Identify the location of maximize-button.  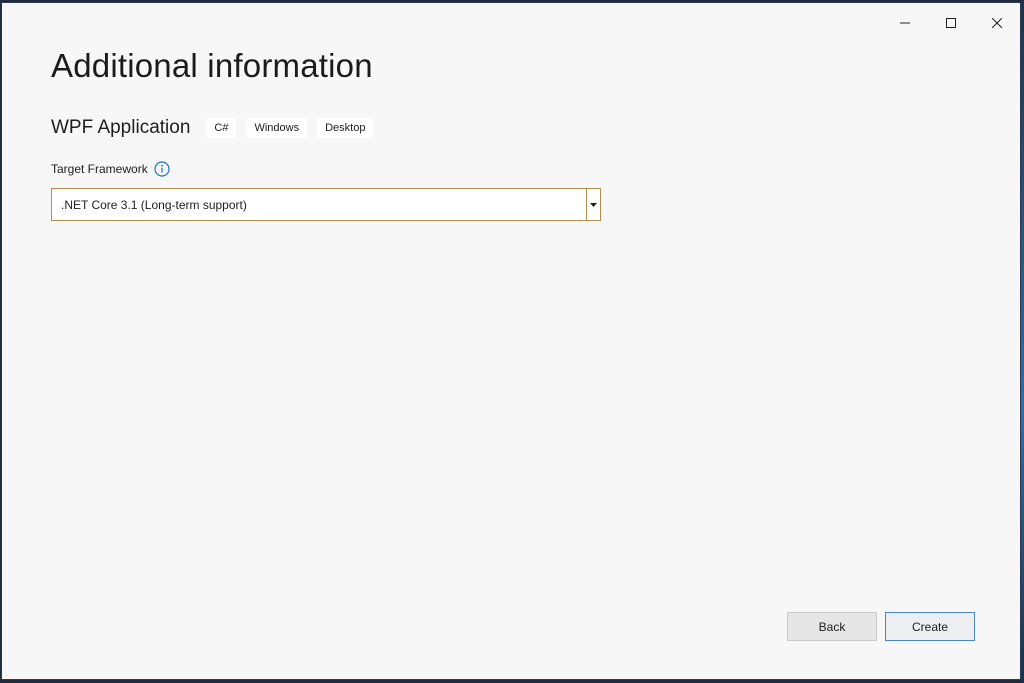
(951, 23).